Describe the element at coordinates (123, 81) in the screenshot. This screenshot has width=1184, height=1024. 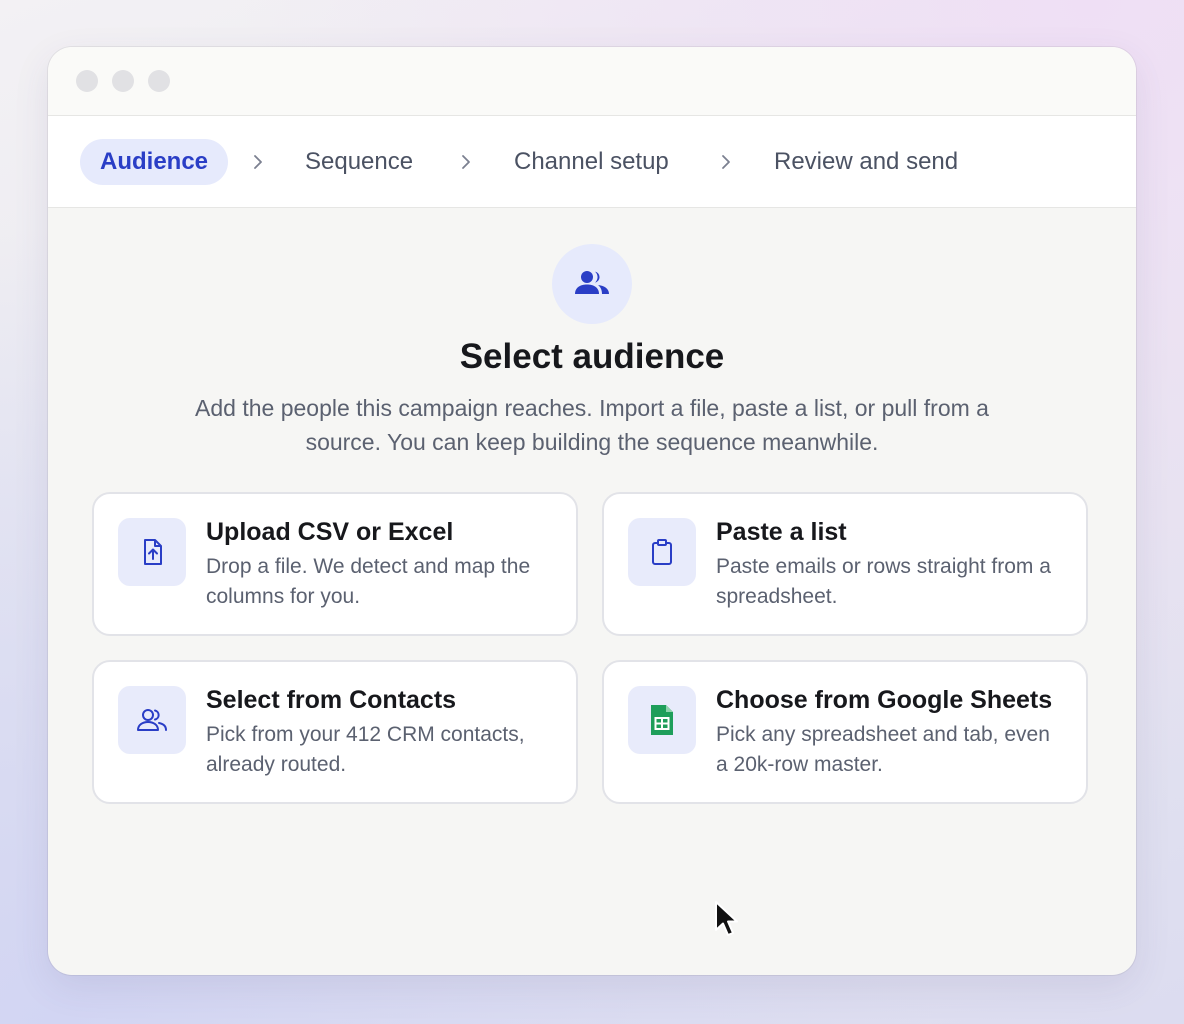
I see `window-minimize-dot` at that location.